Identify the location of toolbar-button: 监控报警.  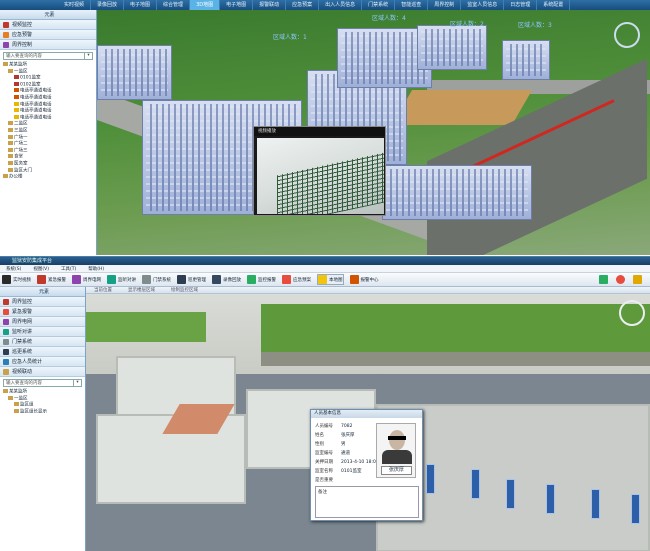
(261, 279).